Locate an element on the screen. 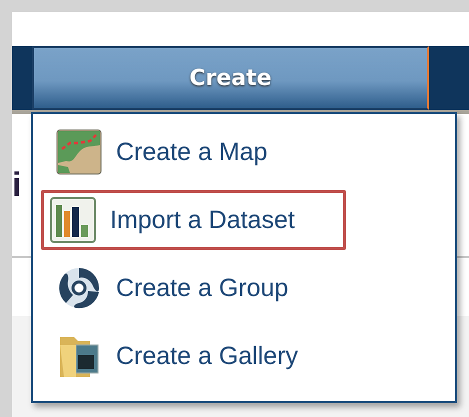  menu-item: Create a Group is located at coordinates (199, 288).